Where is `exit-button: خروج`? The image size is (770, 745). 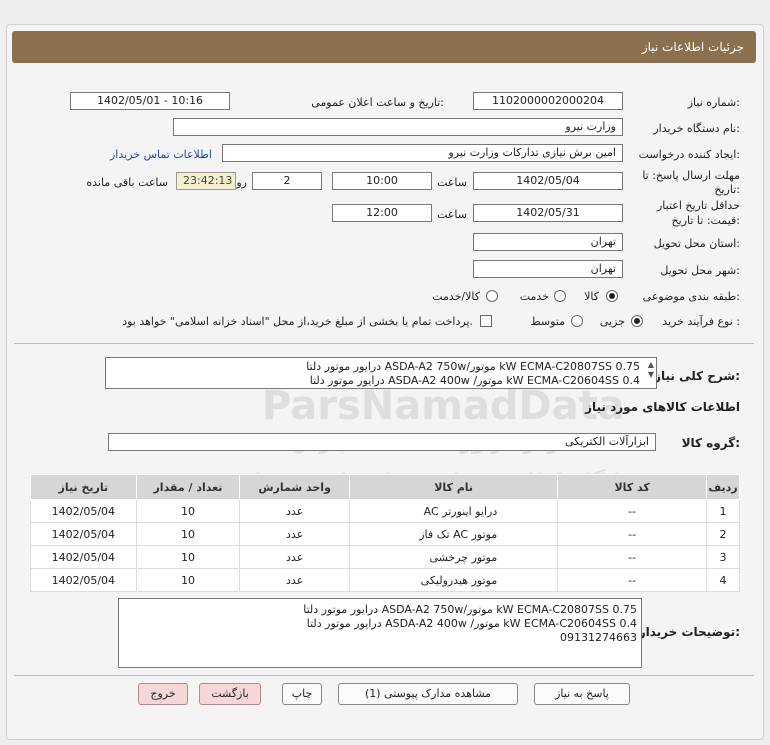
exit-button: خروج is located at coordinates (163, 694).